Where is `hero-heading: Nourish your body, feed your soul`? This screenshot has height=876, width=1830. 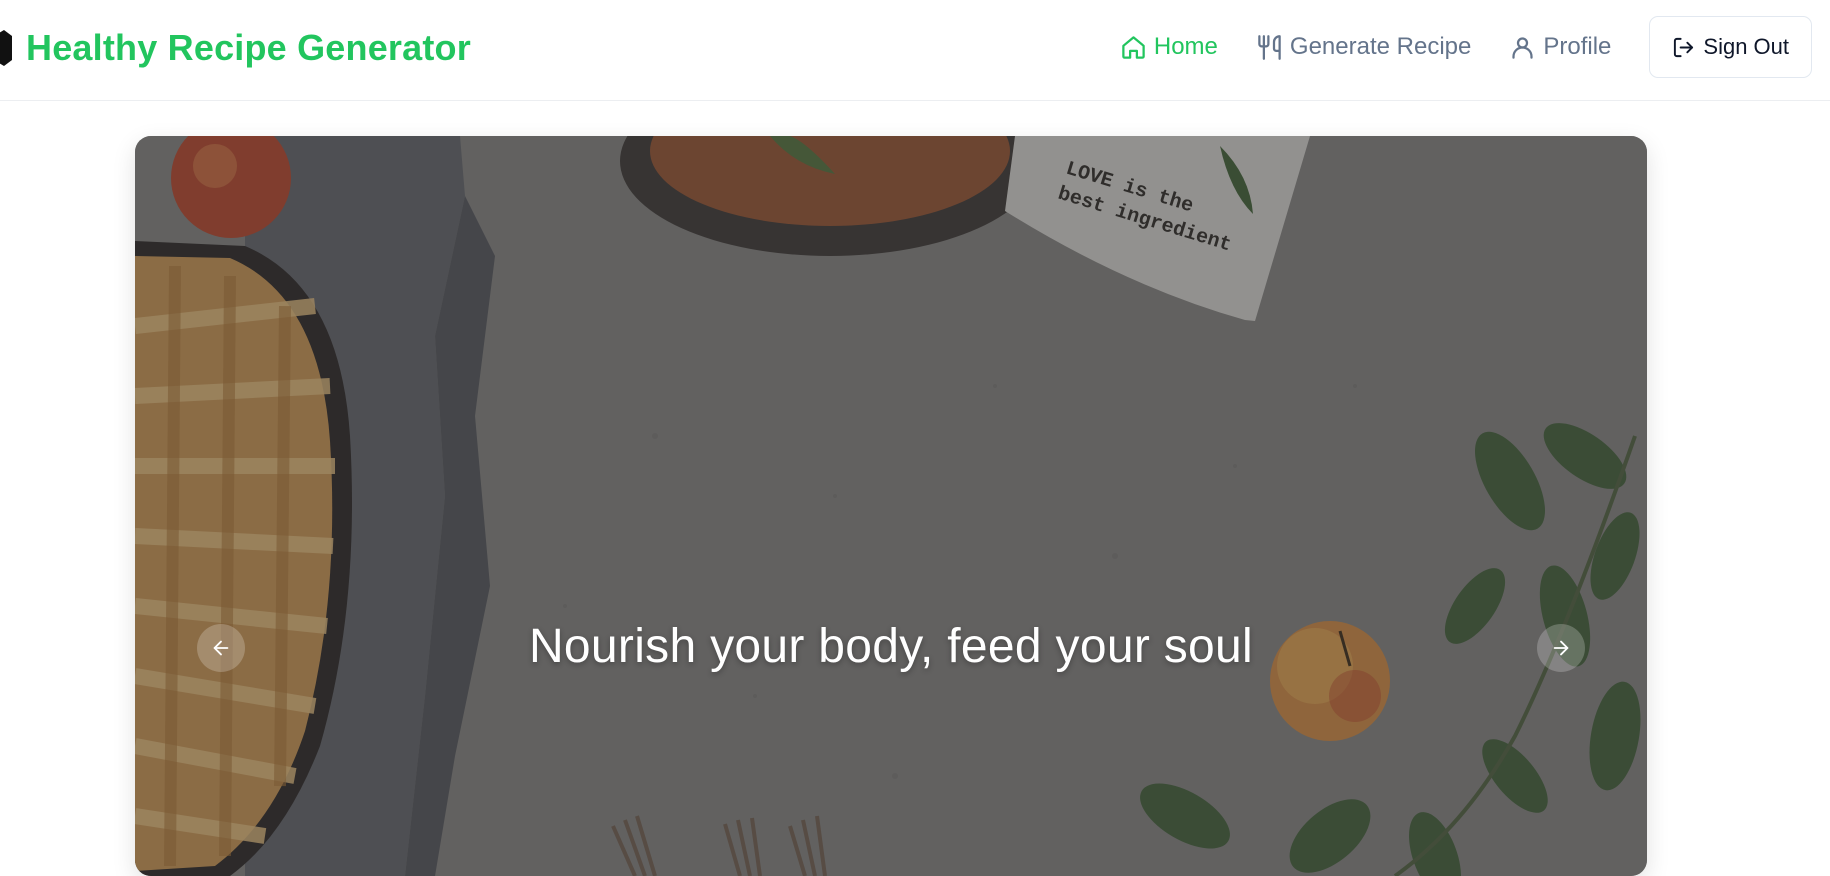 hero-heading: Nourish your body, feed your soul is located at coordinates (891, 646).